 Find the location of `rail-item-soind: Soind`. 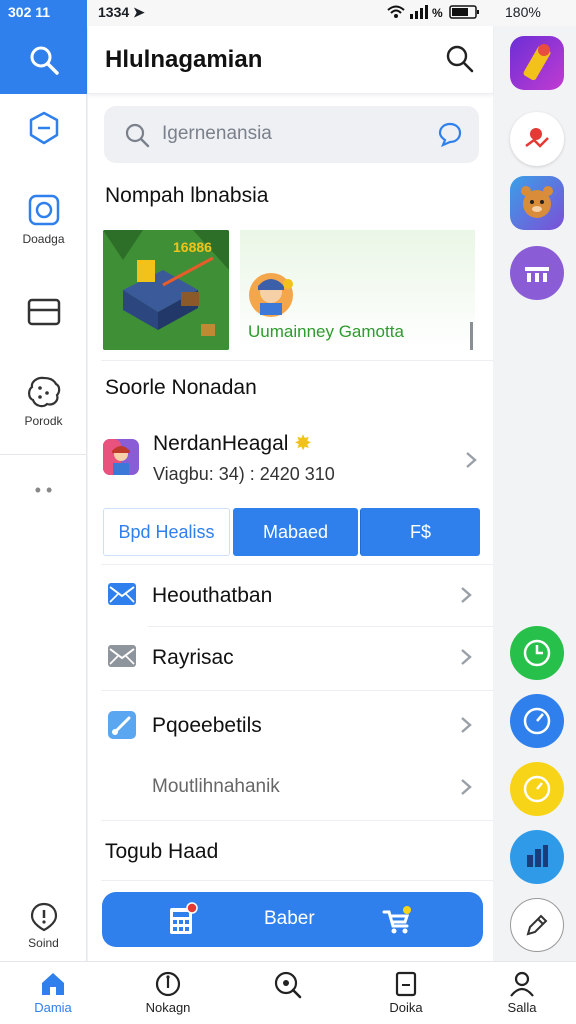

rail-item-soind: Soind is located at coordinates (43, 926).